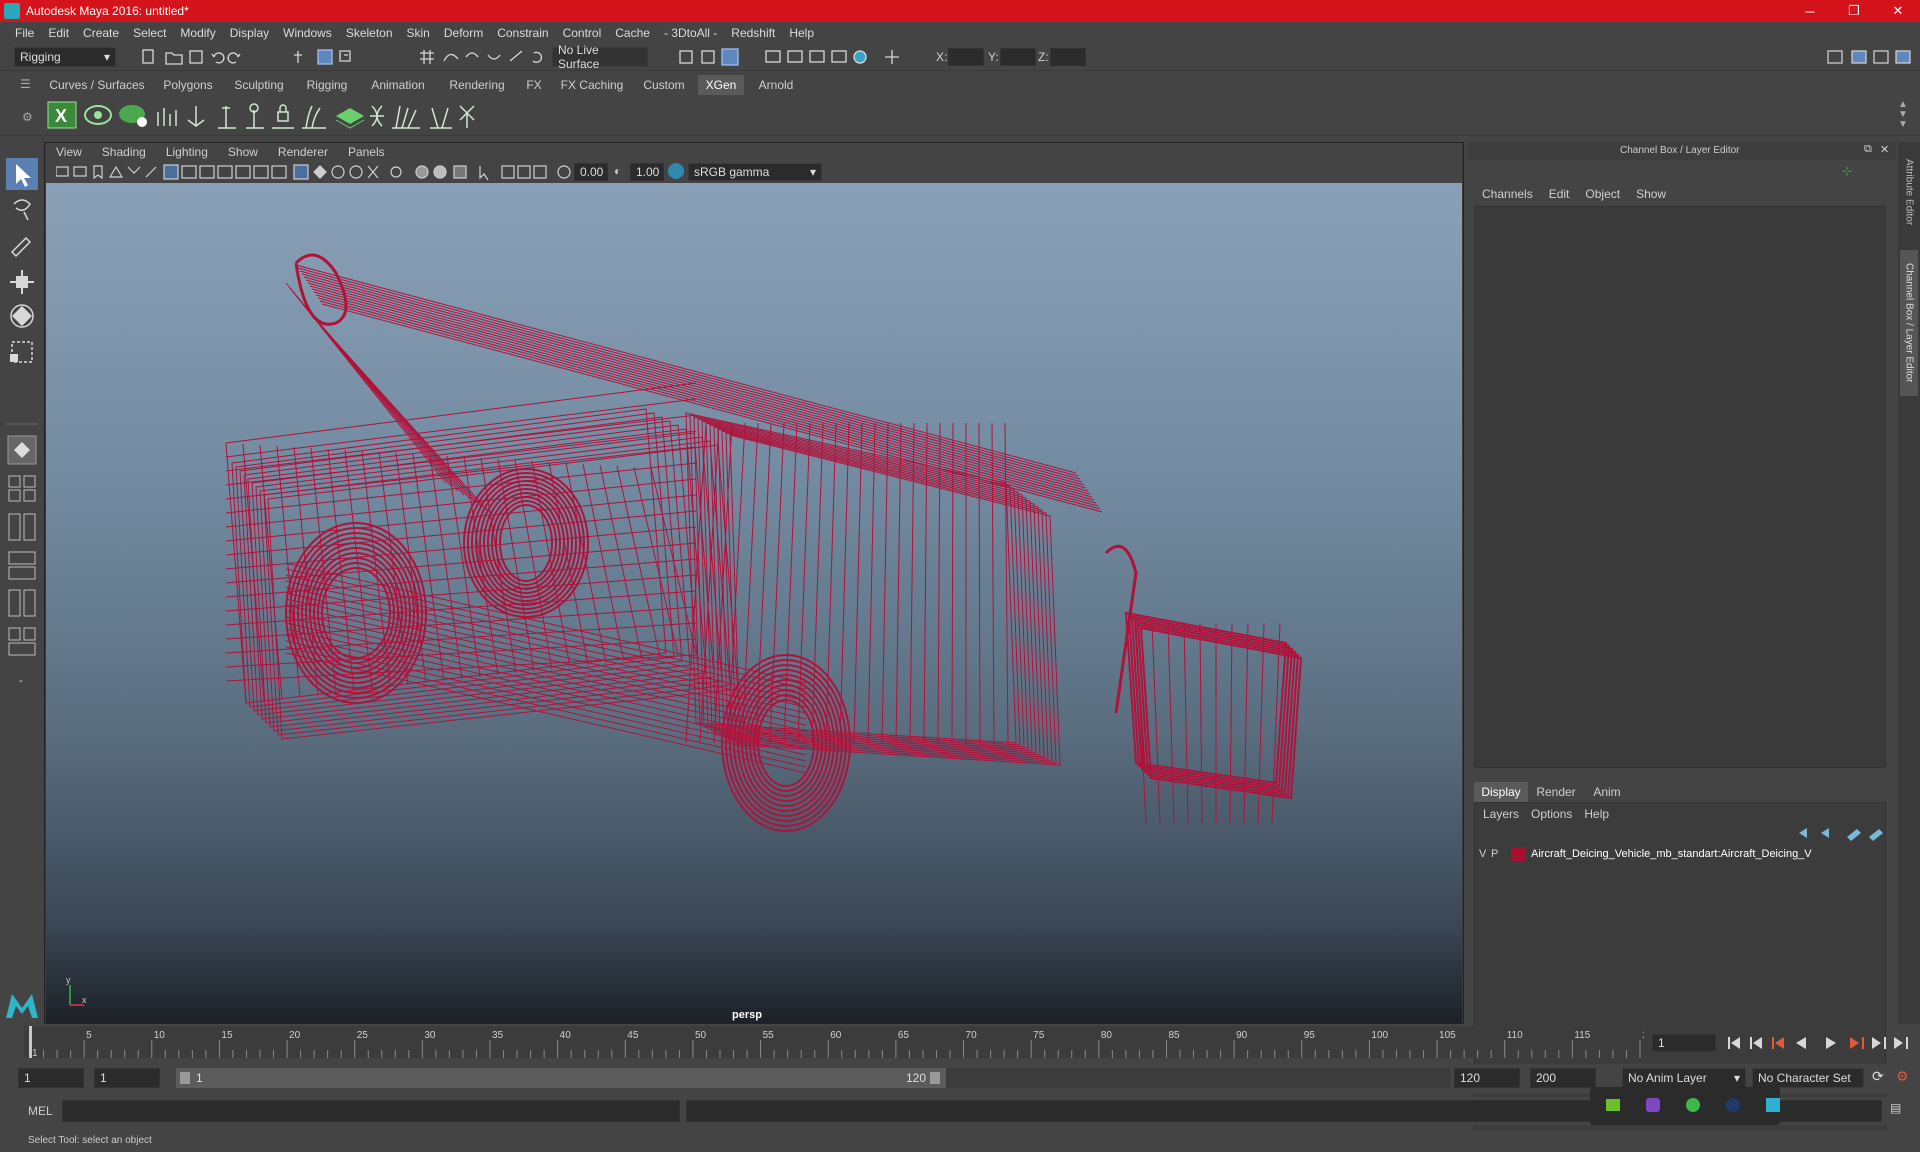 This screenshot has height=1152, width=1920. I want to click on menu-constrain: Constrain, so click(522, 33).